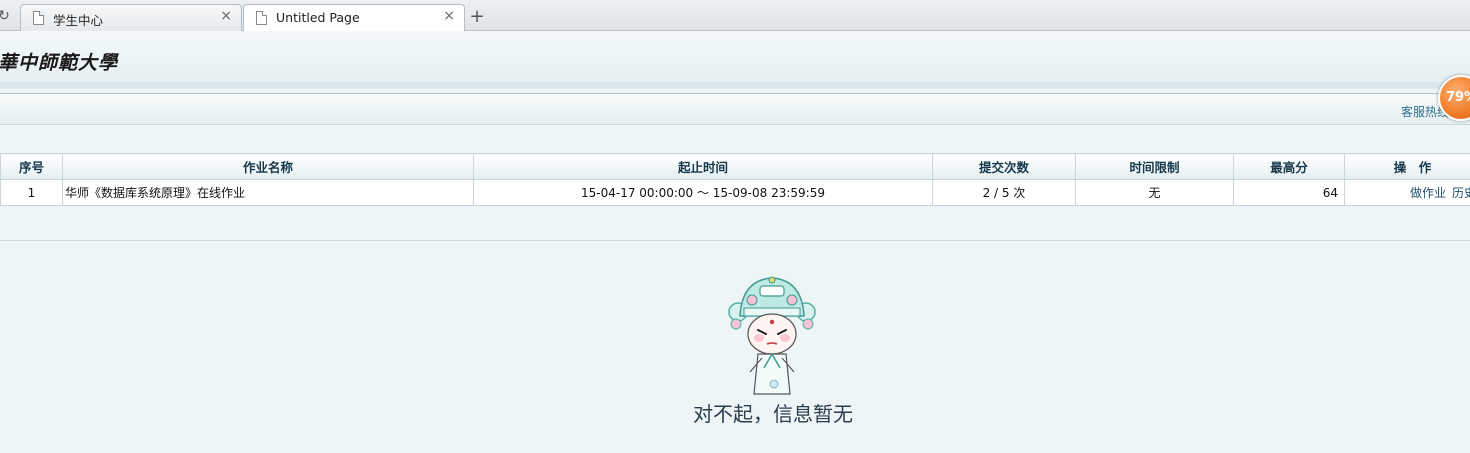 The height and width of the screenshot is (453, 1470). I want to click on sub-navigation-bar, so click(735, 109).